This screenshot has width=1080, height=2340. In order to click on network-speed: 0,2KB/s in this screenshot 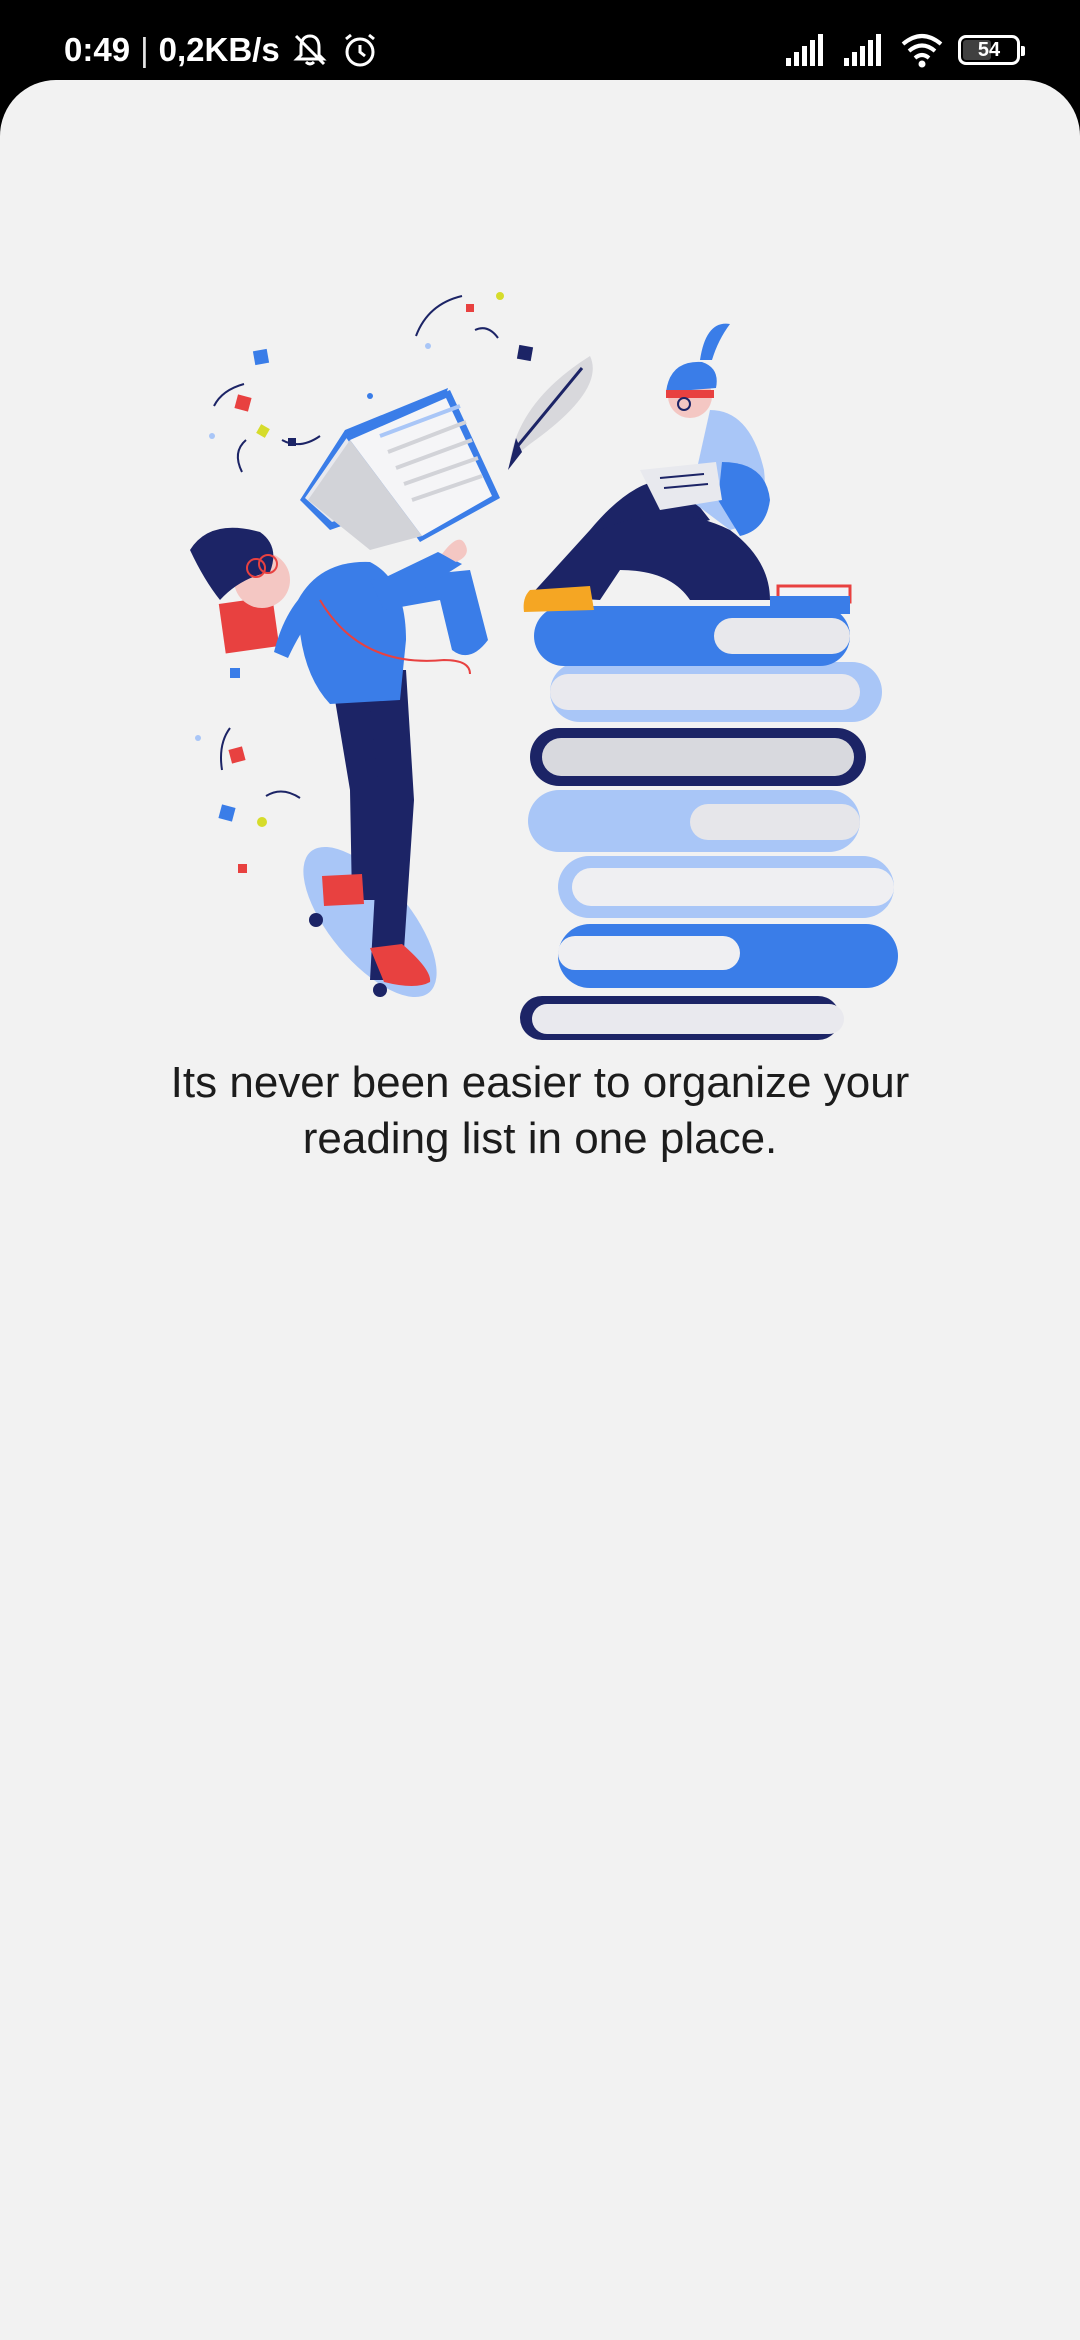, I will do `click(219, 49)`.